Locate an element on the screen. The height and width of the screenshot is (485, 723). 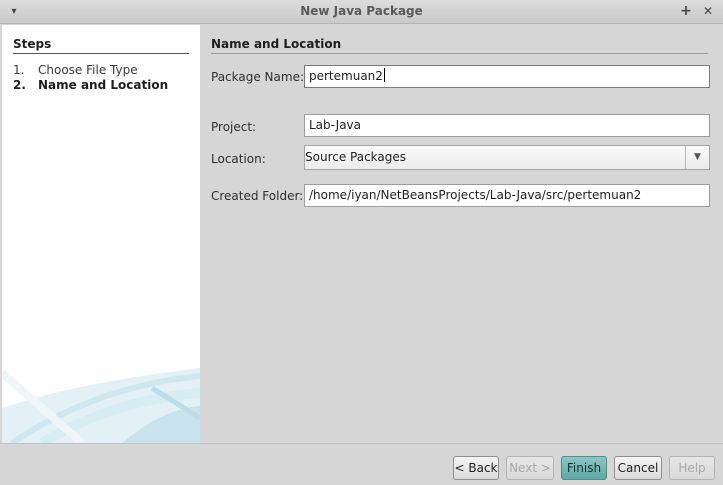
location-label: Location: is located at coordinates (238, 159).